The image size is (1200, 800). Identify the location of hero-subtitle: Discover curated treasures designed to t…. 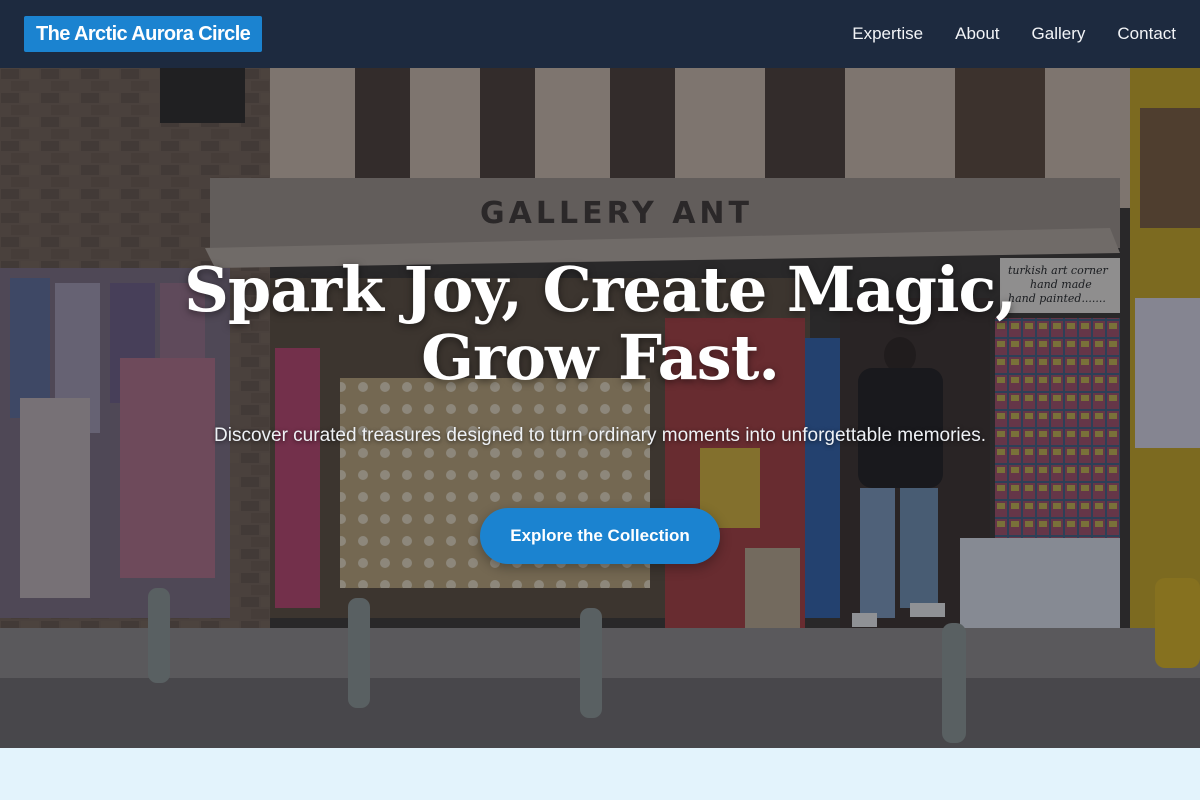
(600, 435).